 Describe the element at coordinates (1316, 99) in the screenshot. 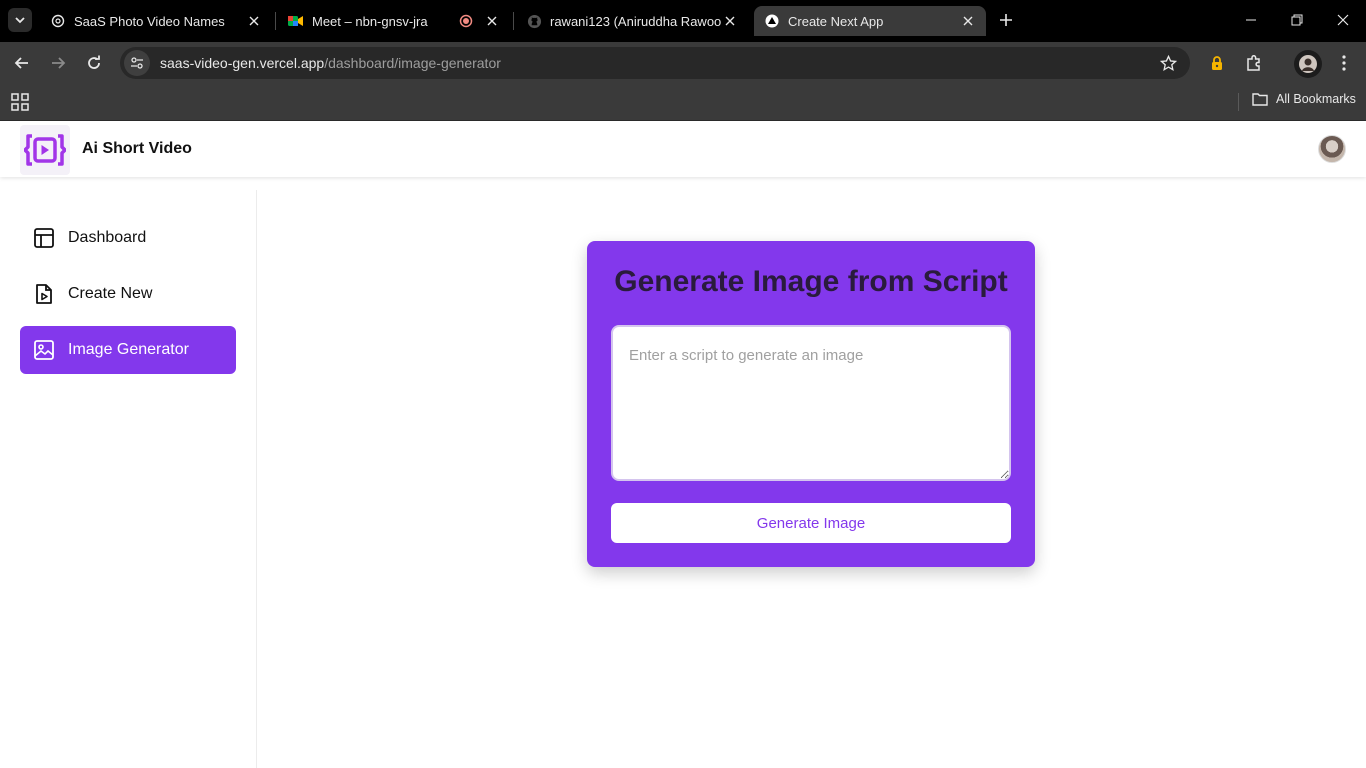

I see `all-bookmarks-label: All Bookmarks` at that location.